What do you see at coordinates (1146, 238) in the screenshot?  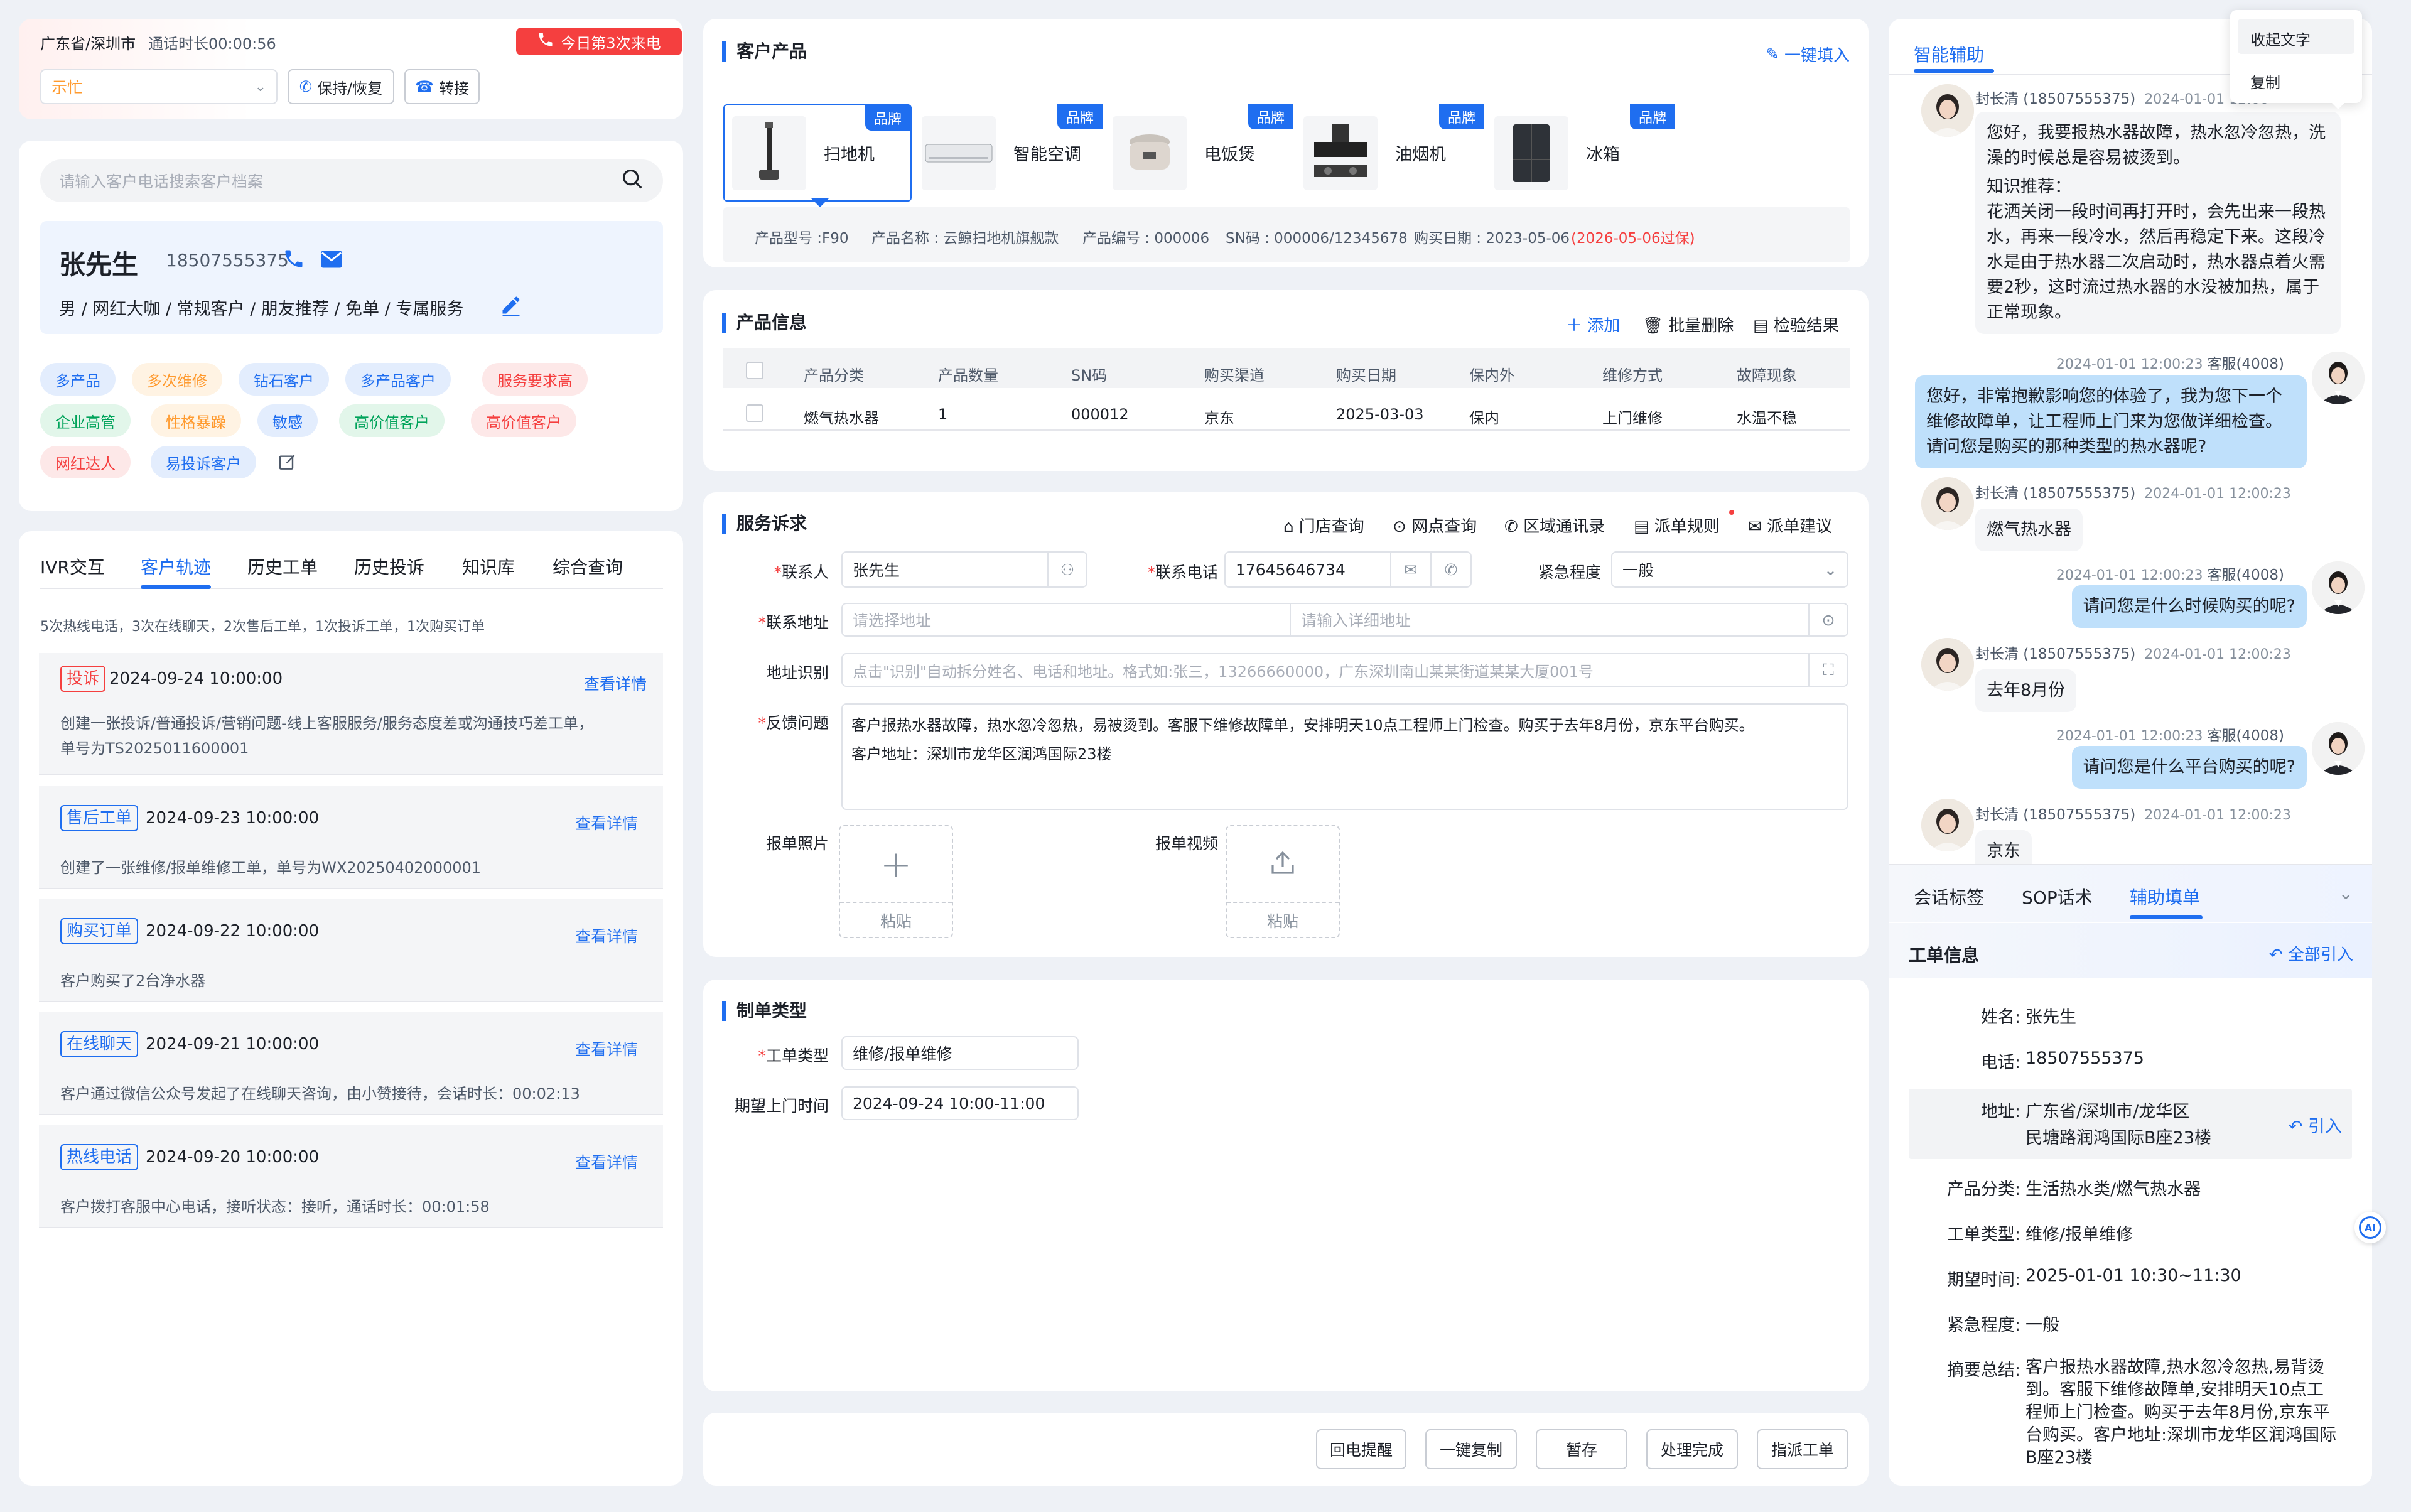 I see `detail-number: 产品编号 : 000006` at bounding box center [1146, 238].